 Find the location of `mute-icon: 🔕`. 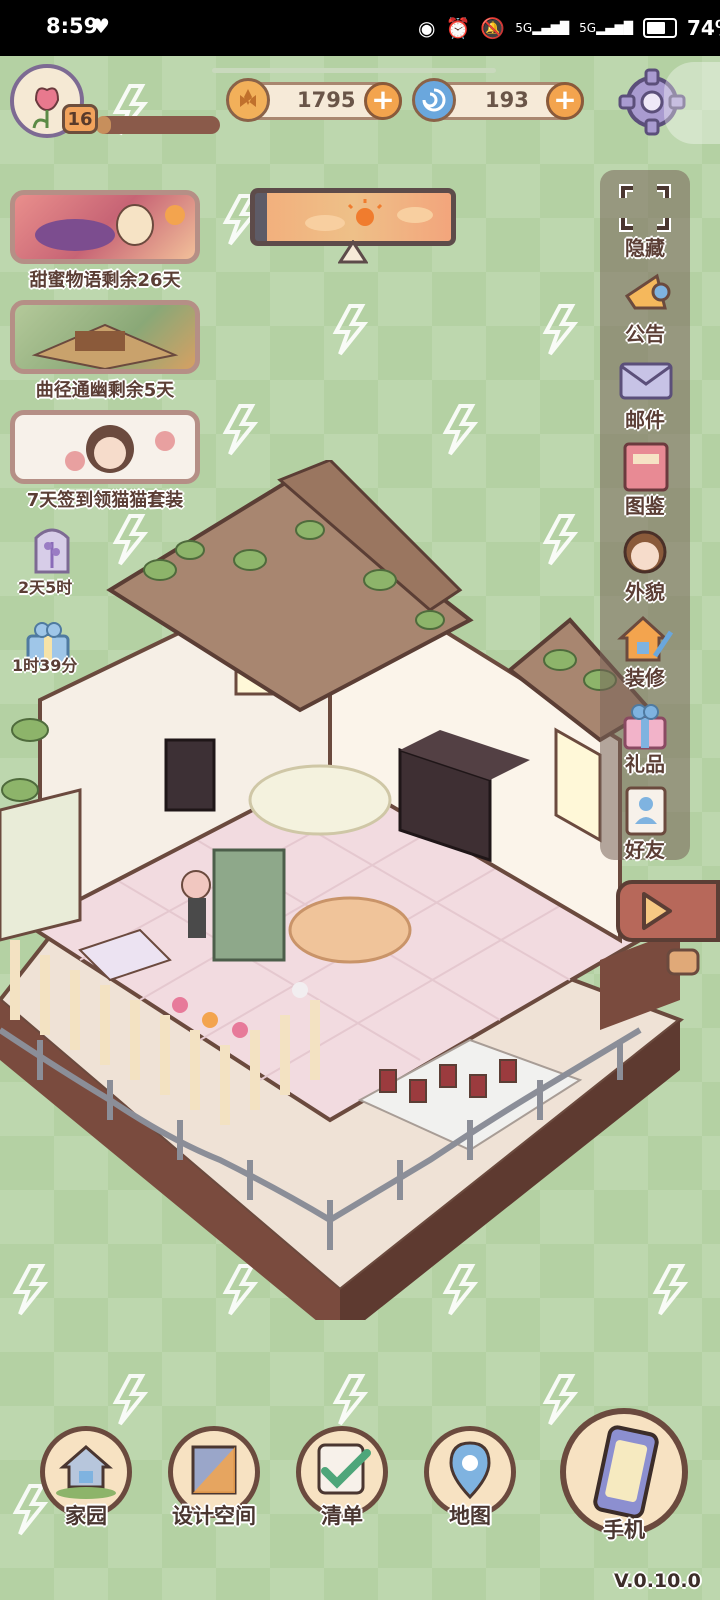

mute-icon: 🔕 is located at coordinates (493, 28).